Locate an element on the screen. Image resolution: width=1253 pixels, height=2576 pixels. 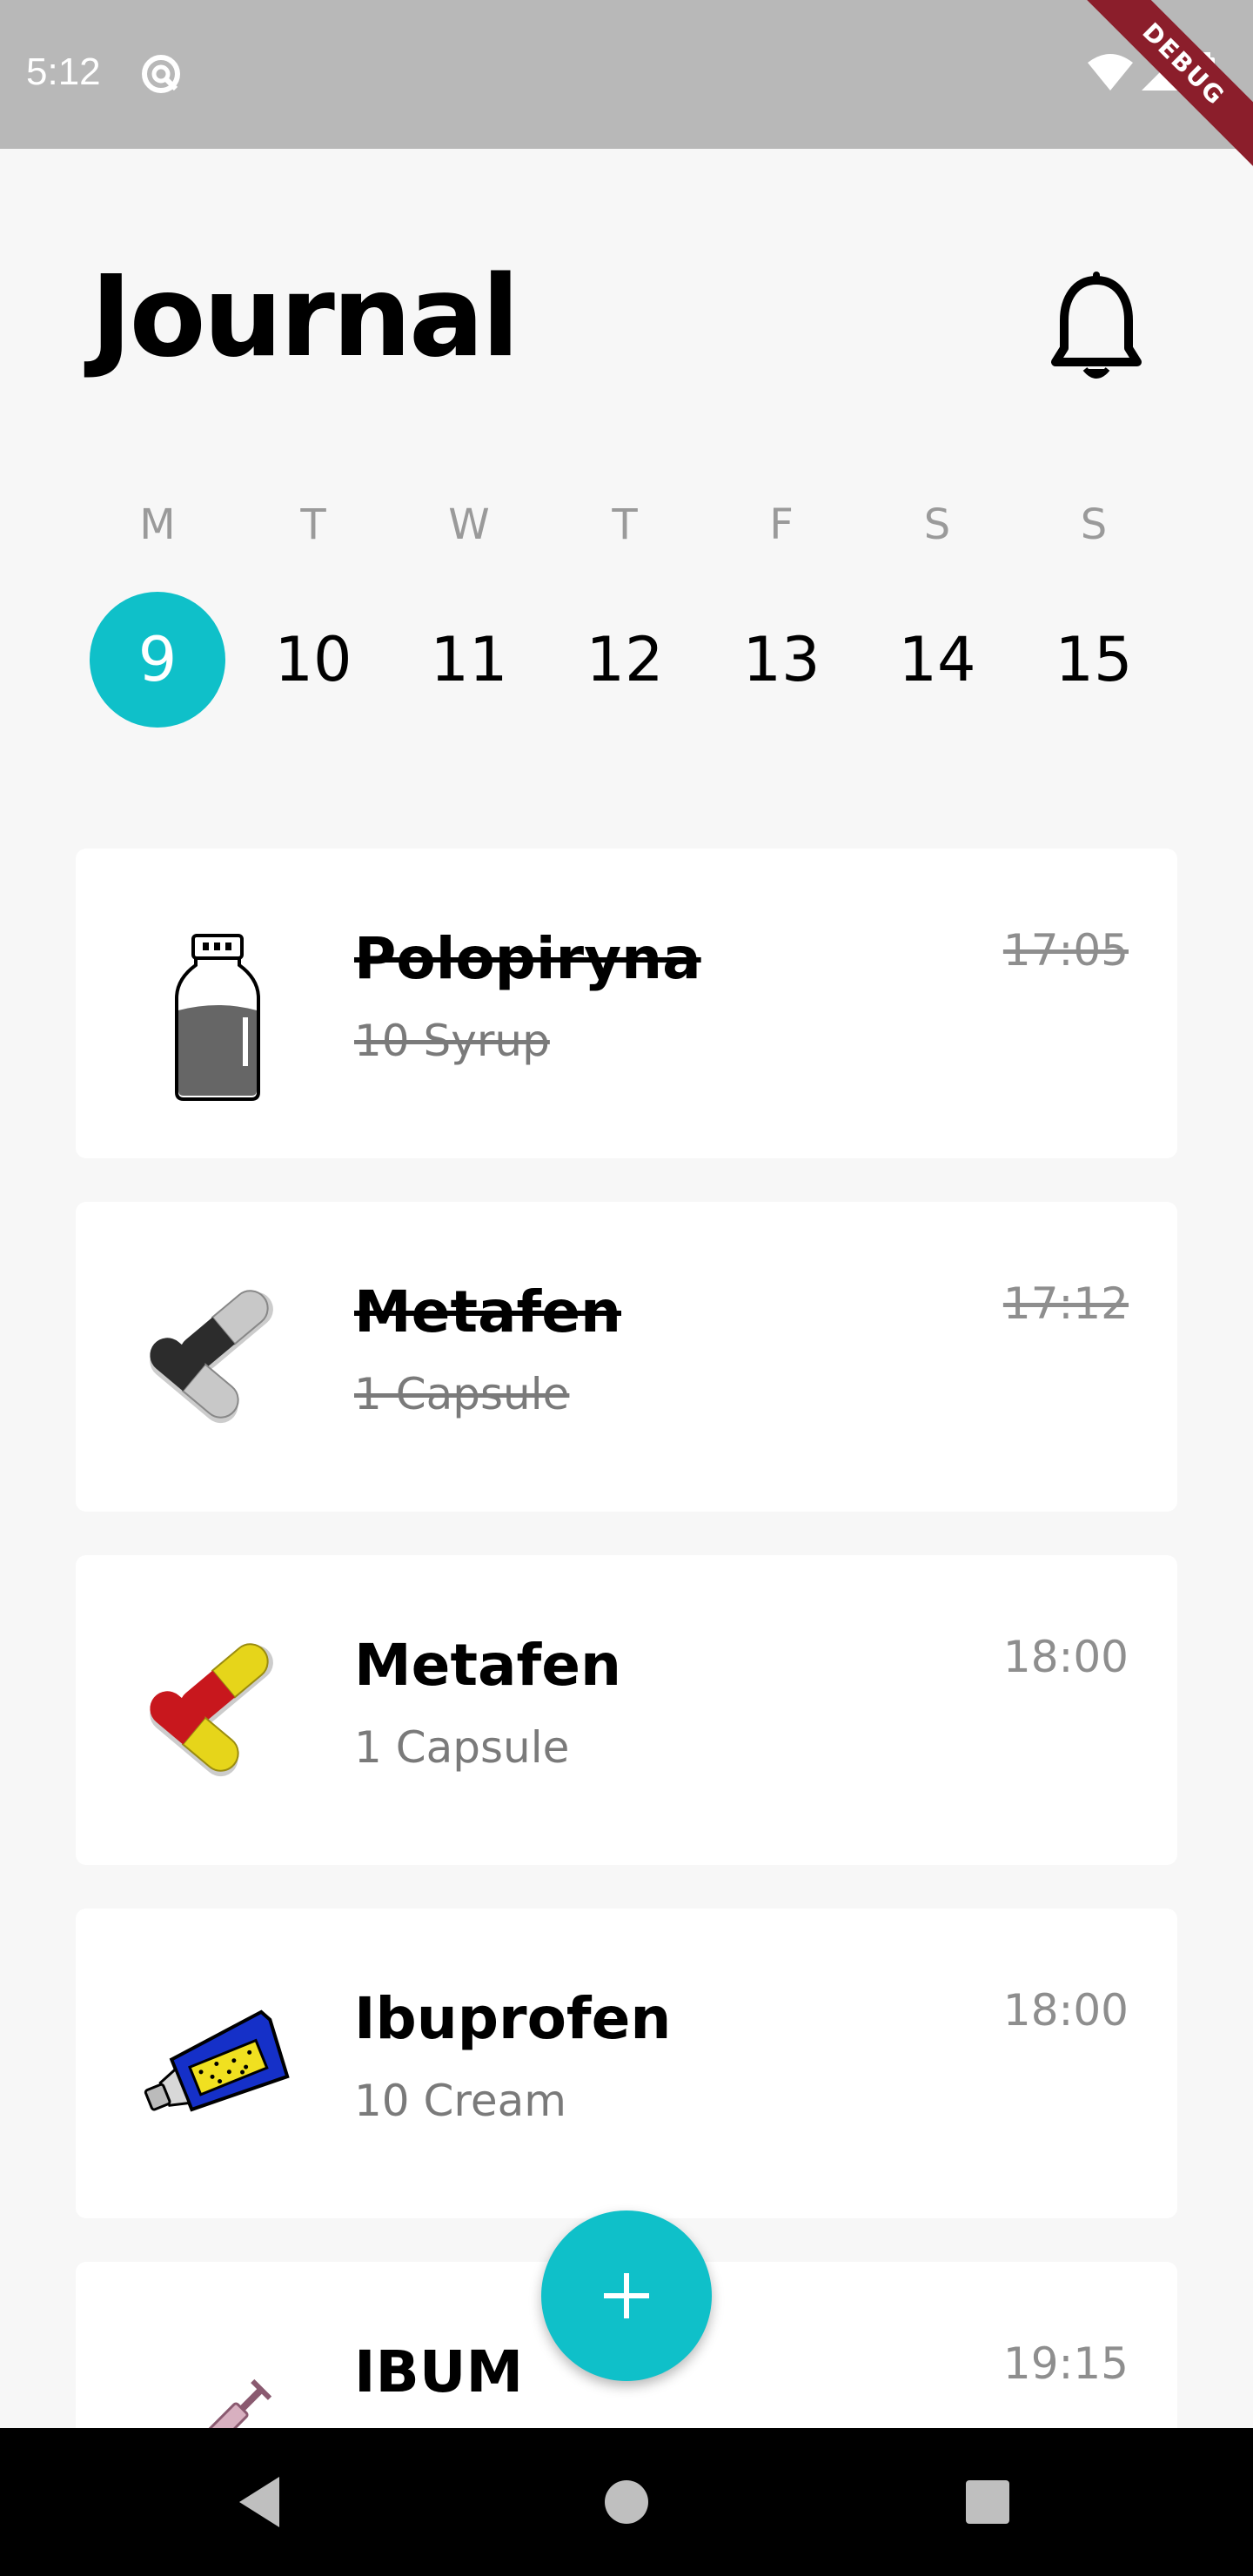
medication-name: IBUM is located at coordinates (439, 2371).